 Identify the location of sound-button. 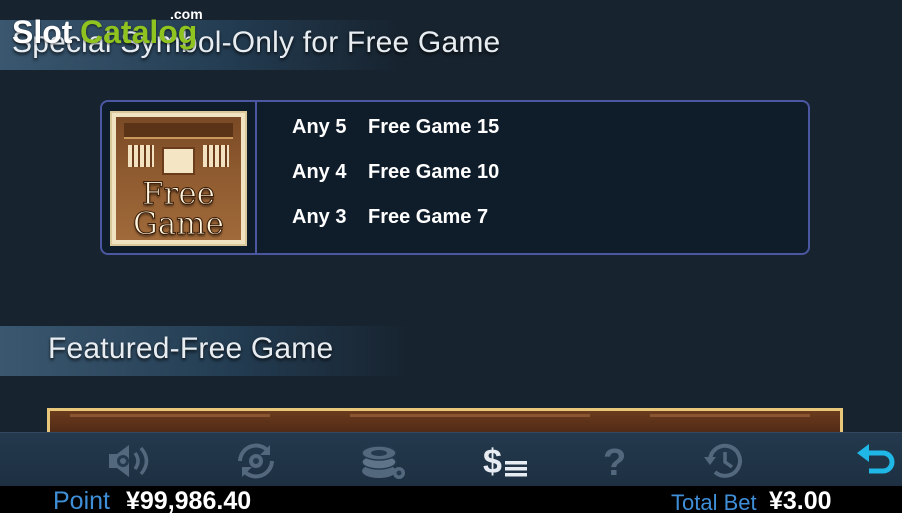
(131, 461).